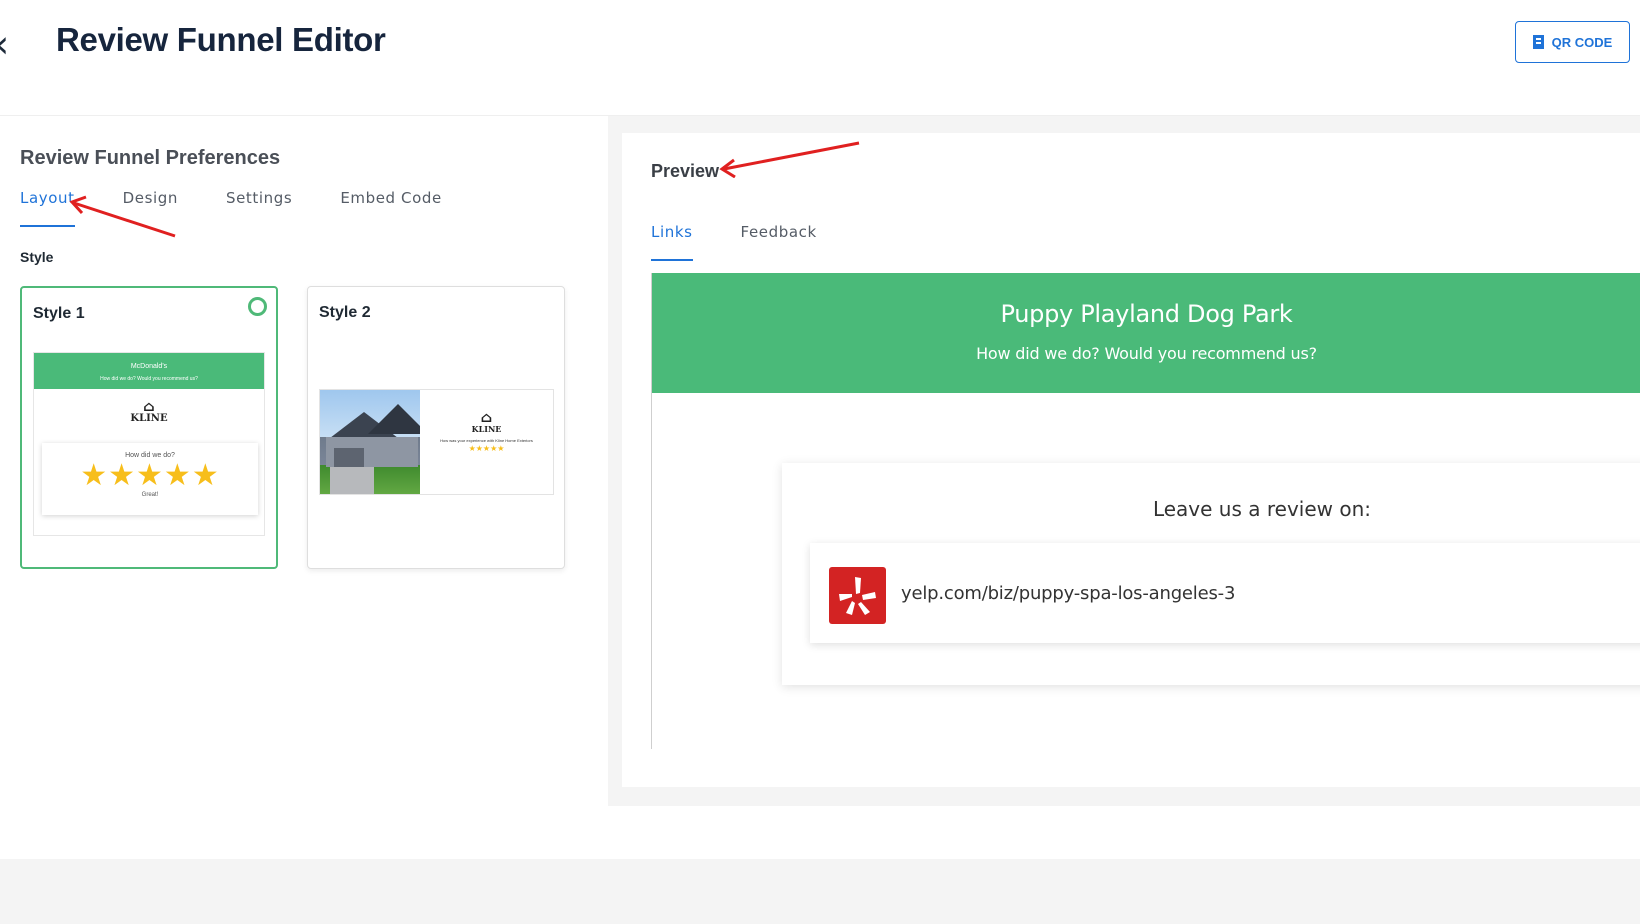 This screenshot has width=1640, height=924. What do you see at coordinates (259, 208) in the screenshot?
I see `tab-settings: Settings` at bounding box center [259, 208].